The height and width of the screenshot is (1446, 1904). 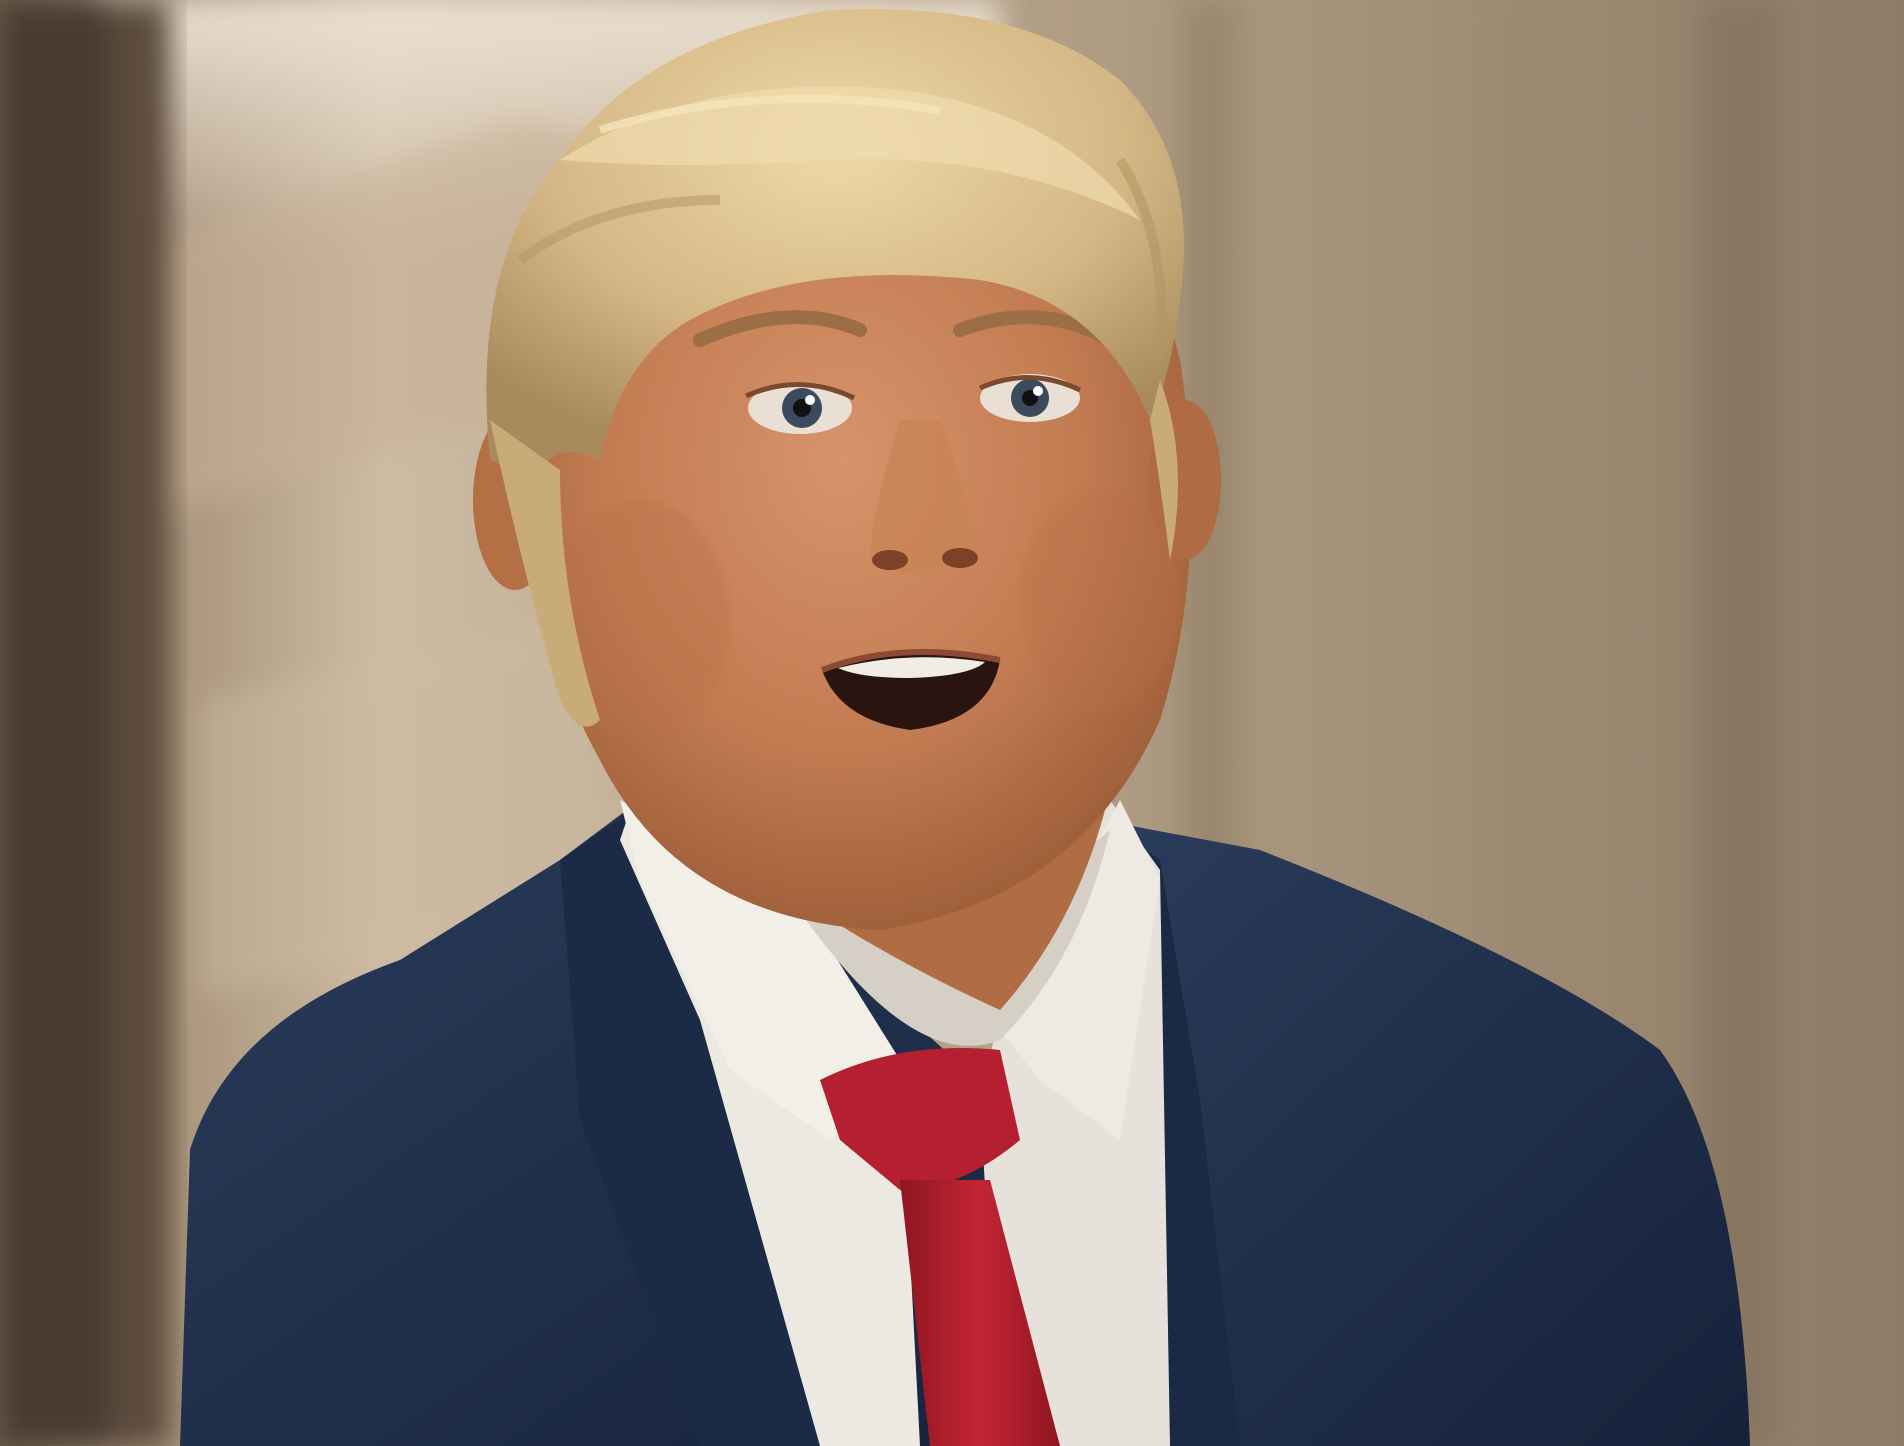 What do you see at coordinates (85, 723) in the screenshot?
I see `door-frame` at bounding box center [85, 723].